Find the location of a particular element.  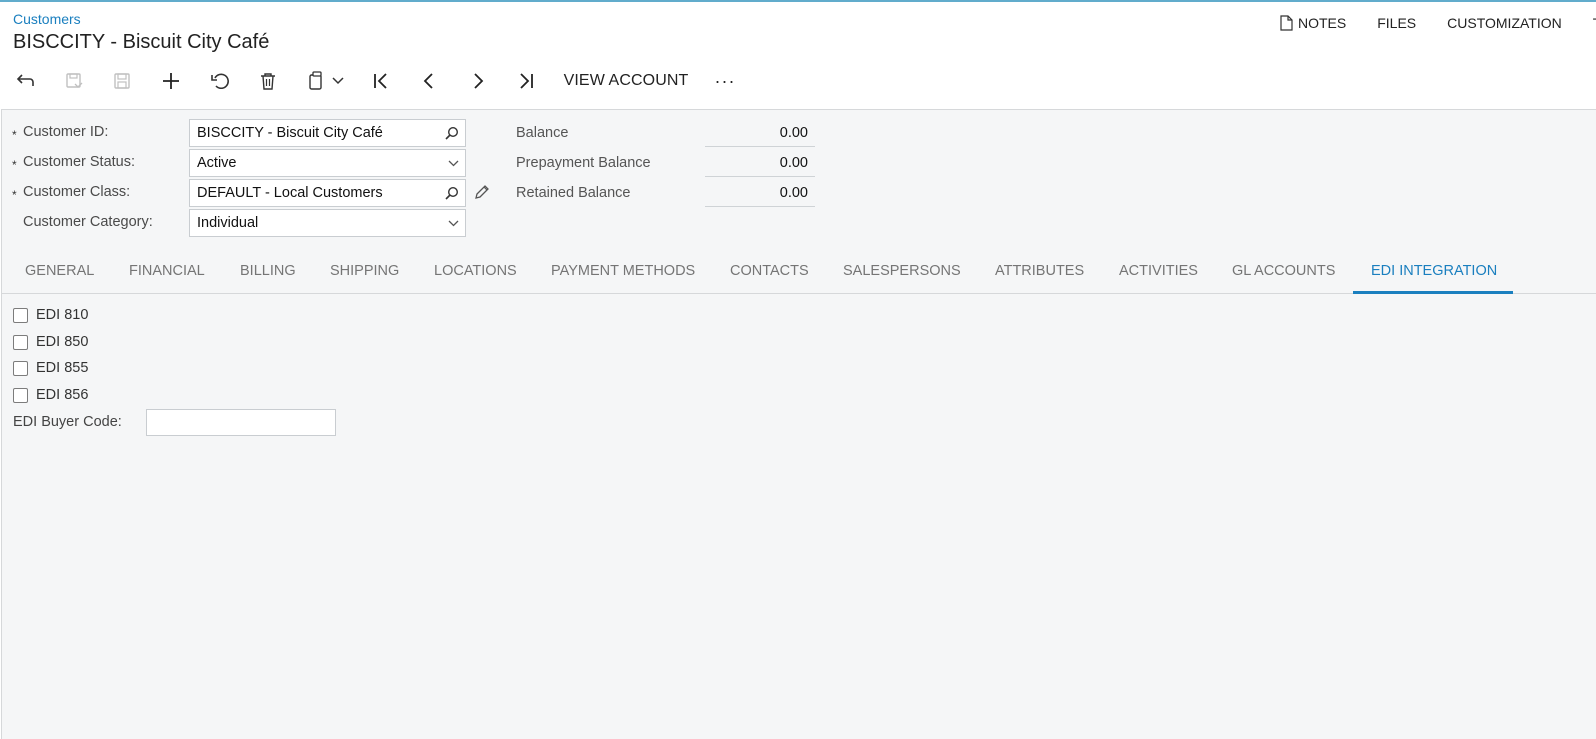

save-close-button is located at coordinates (74, 81).